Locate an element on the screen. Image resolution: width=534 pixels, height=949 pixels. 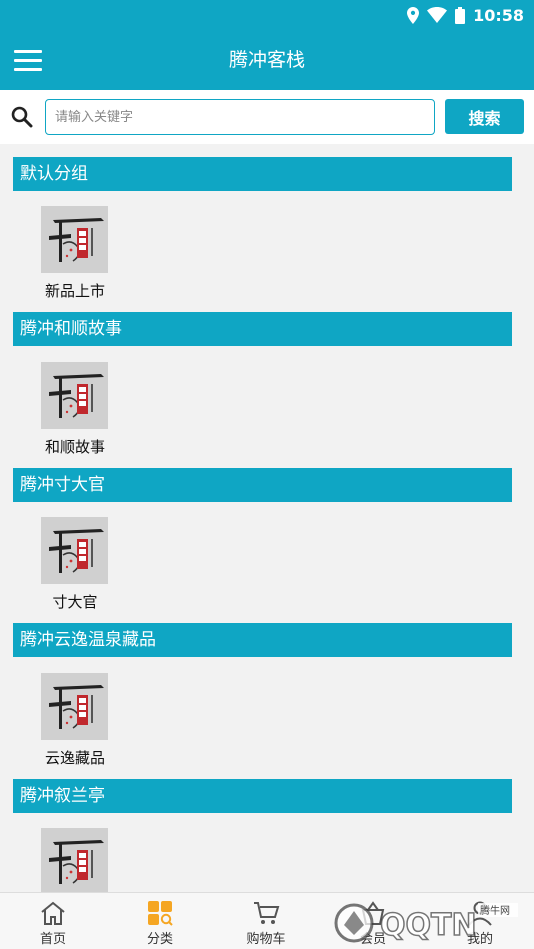
search-bar: 搜索 is located at coordinates (267, 117).